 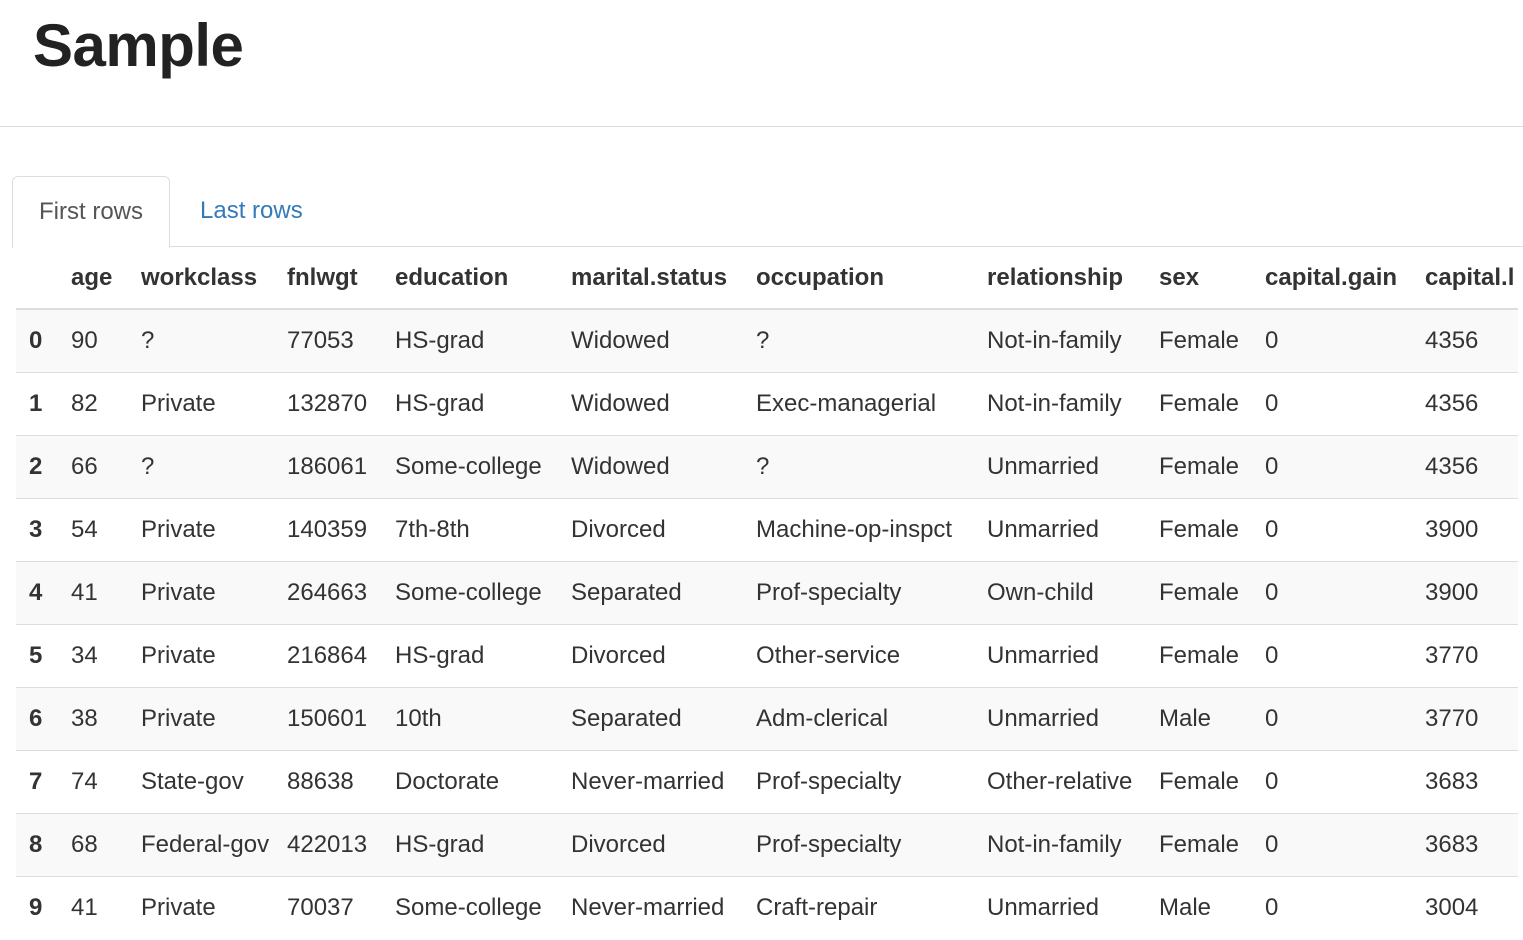 I want to click on tab-first-rows: First rows, so click(x=91, y=212).